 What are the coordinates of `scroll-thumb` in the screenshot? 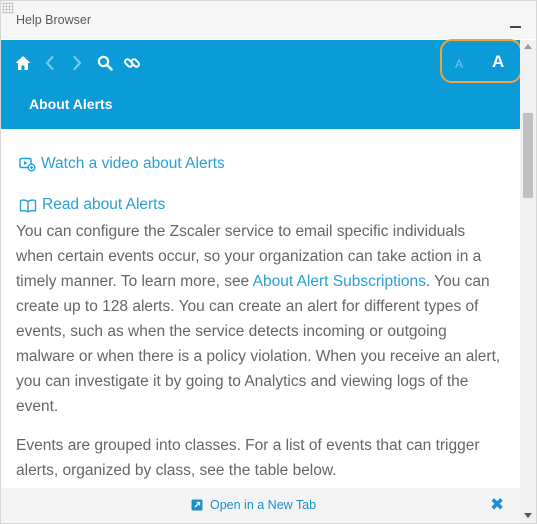 It's located at (528, 155).